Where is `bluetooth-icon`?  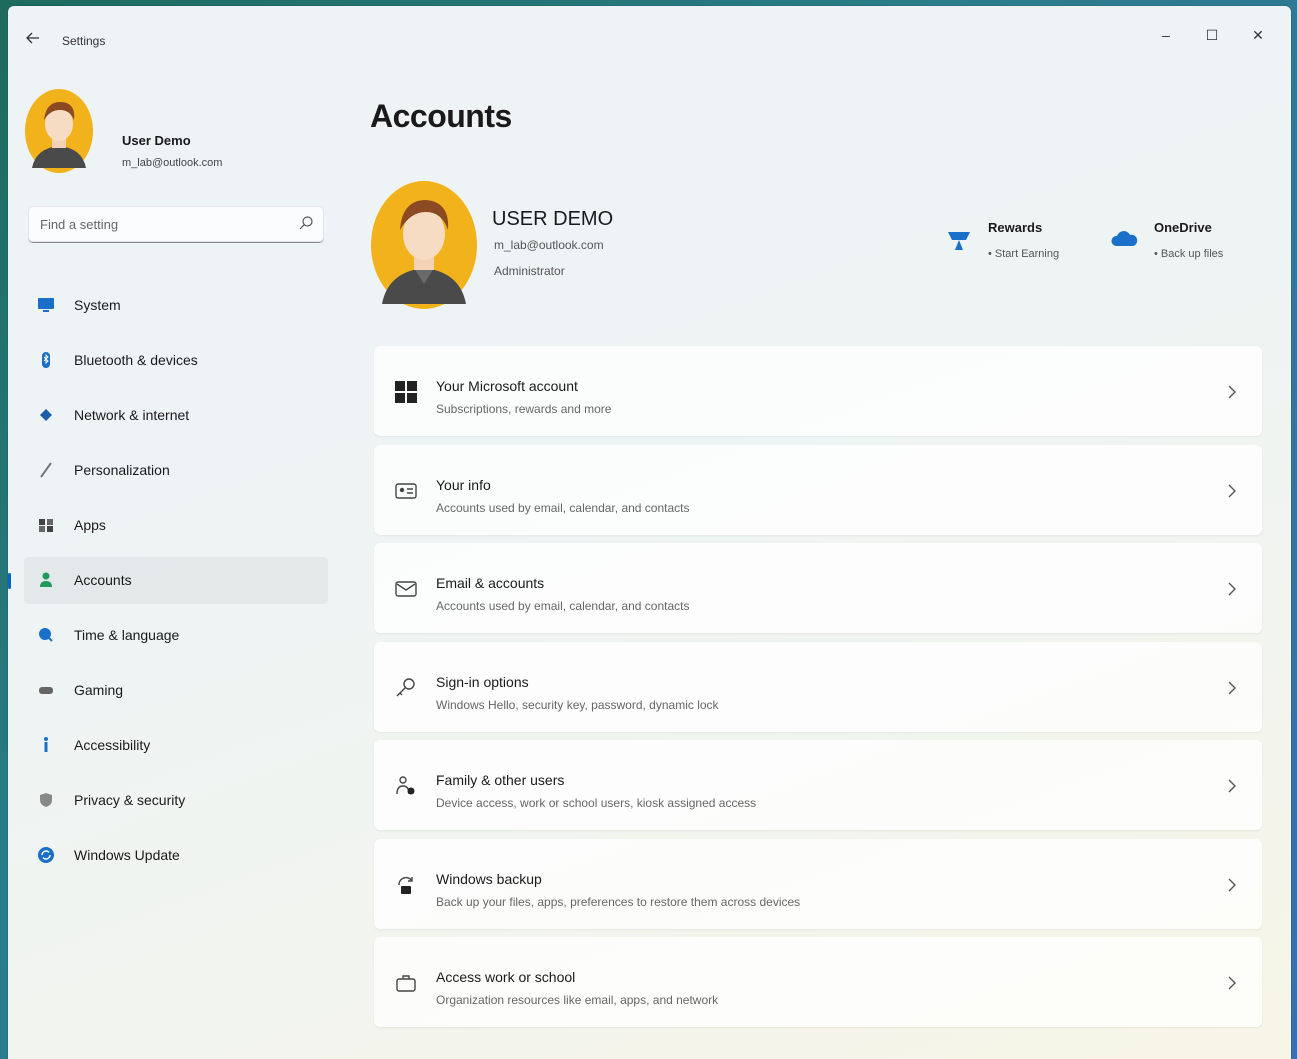
bluetooth-icon is located at coordinates (46, 360).